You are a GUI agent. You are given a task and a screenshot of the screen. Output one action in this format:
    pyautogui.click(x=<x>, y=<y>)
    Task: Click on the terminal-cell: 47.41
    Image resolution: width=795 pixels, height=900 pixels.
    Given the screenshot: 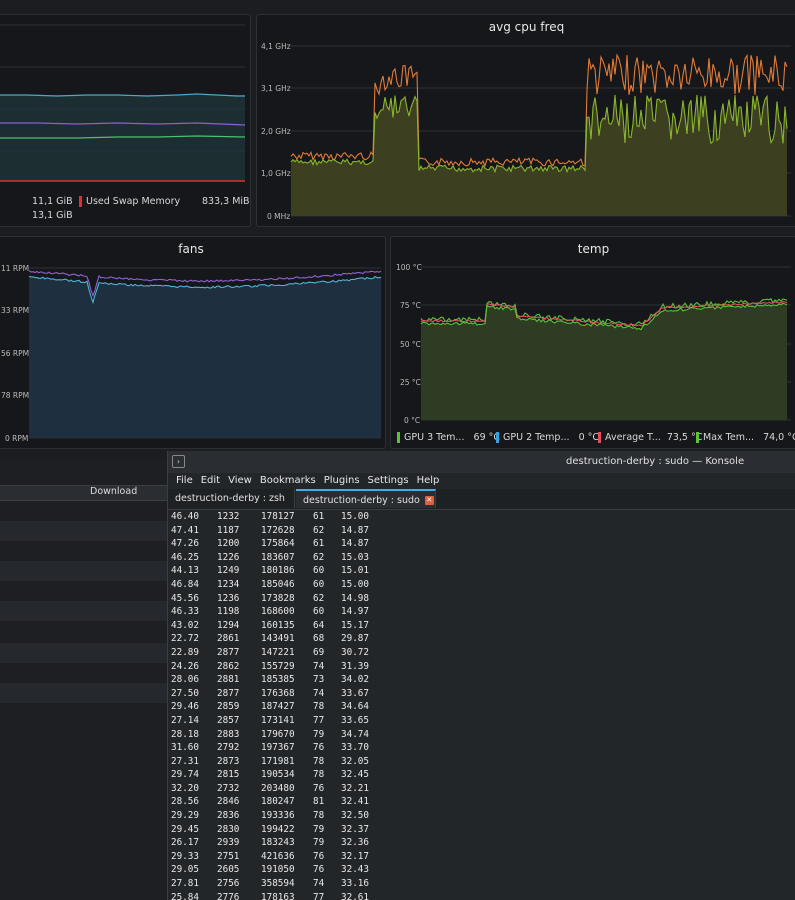 What is the action you would take?
    pyautogui.click(x=185, y=530)
    